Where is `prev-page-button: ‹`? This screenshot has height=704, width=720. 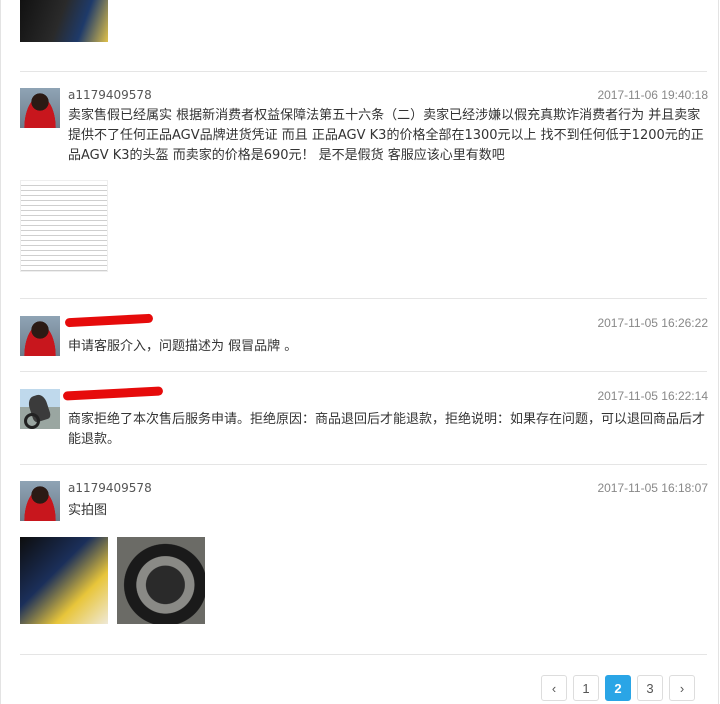
prev-page-button: ‹ is located at coordinates (554, 688).